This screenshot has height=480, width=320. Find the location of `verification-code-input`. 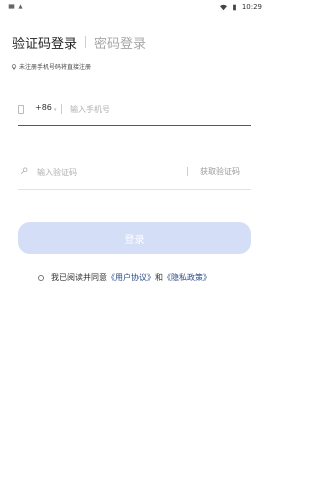

verification-code-input is located at coordinates (107, 172).